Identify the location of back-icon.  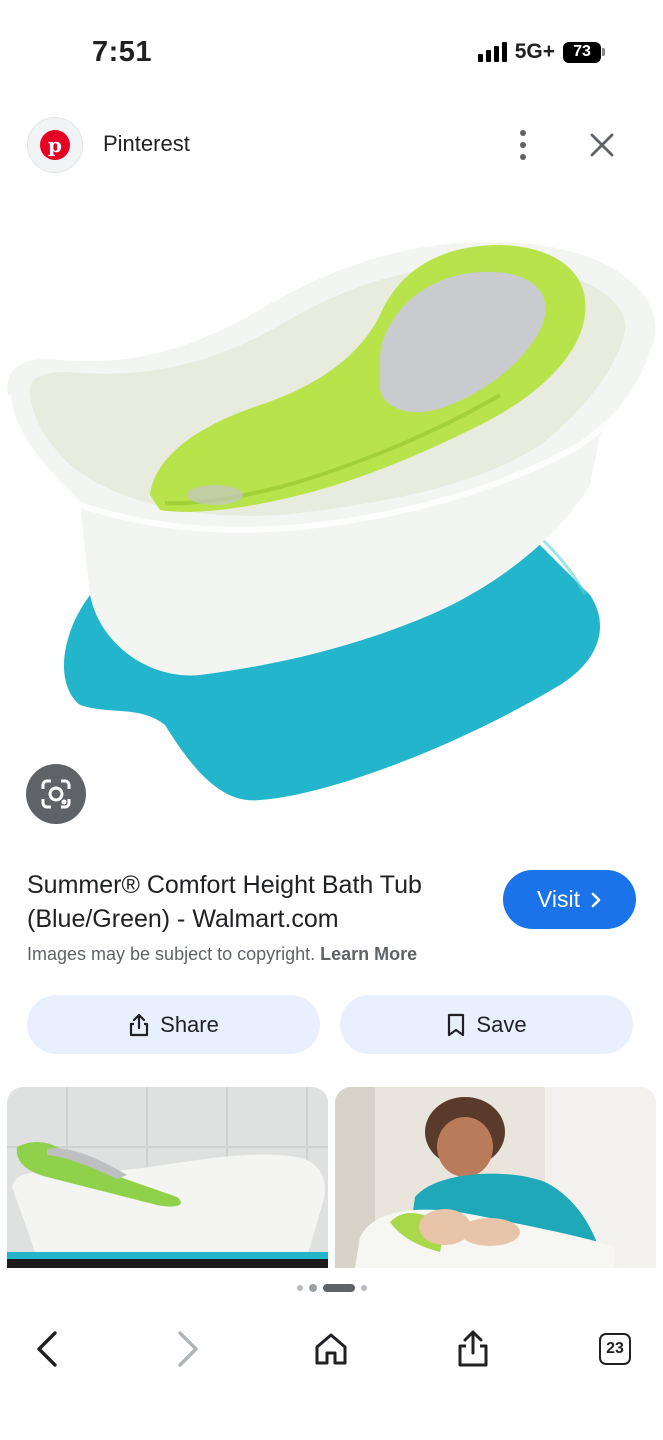
(47, 1349).